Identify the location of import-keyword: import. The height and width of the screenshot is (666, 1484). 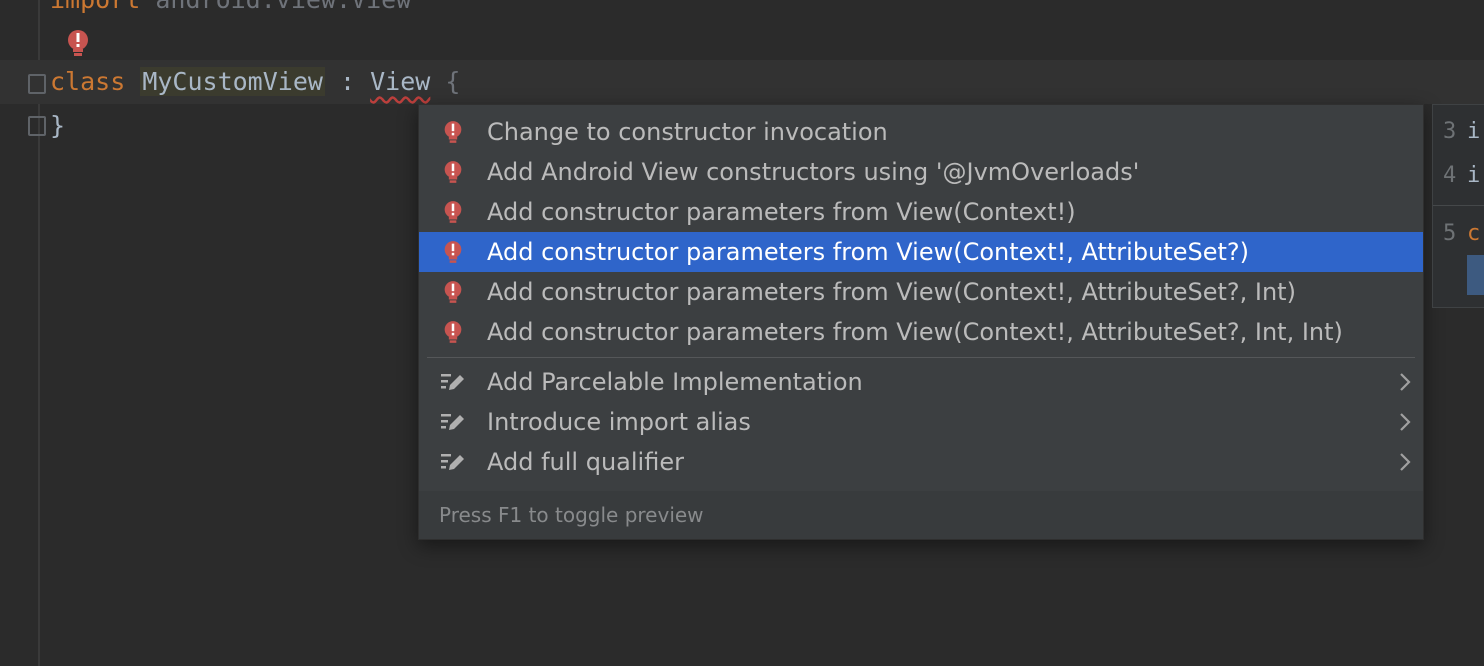
(95, 7).